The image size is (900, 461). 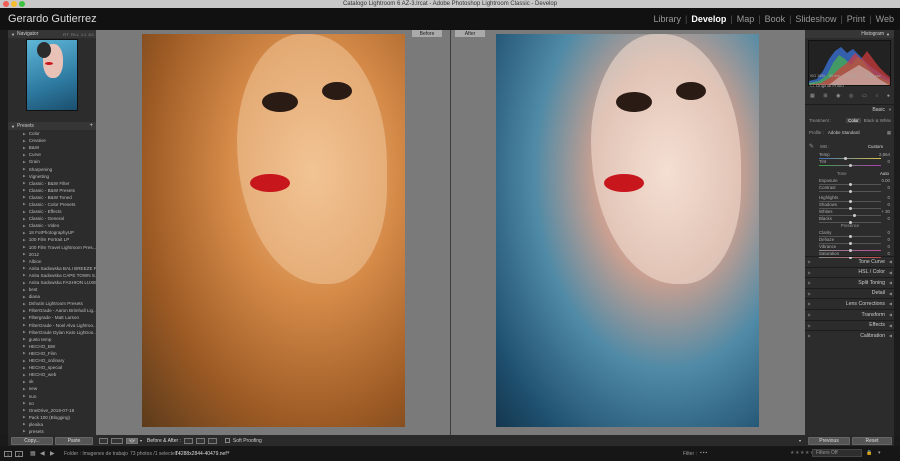 What do you see at coordinates (850, 208) in the screenshot?
I see `shadows-slider-knob` at bounding box center [850, 208].